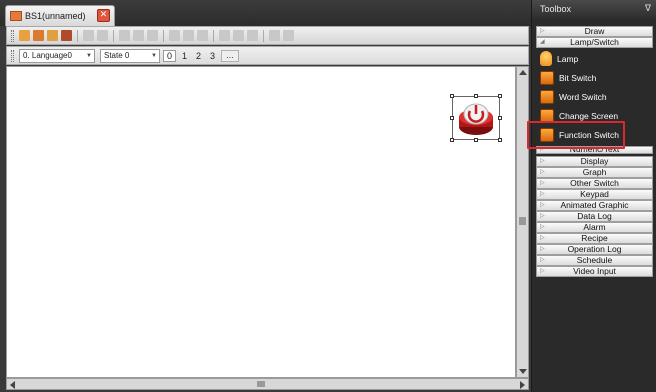  I want to click on scroll-left-icon, so click(12, 385).